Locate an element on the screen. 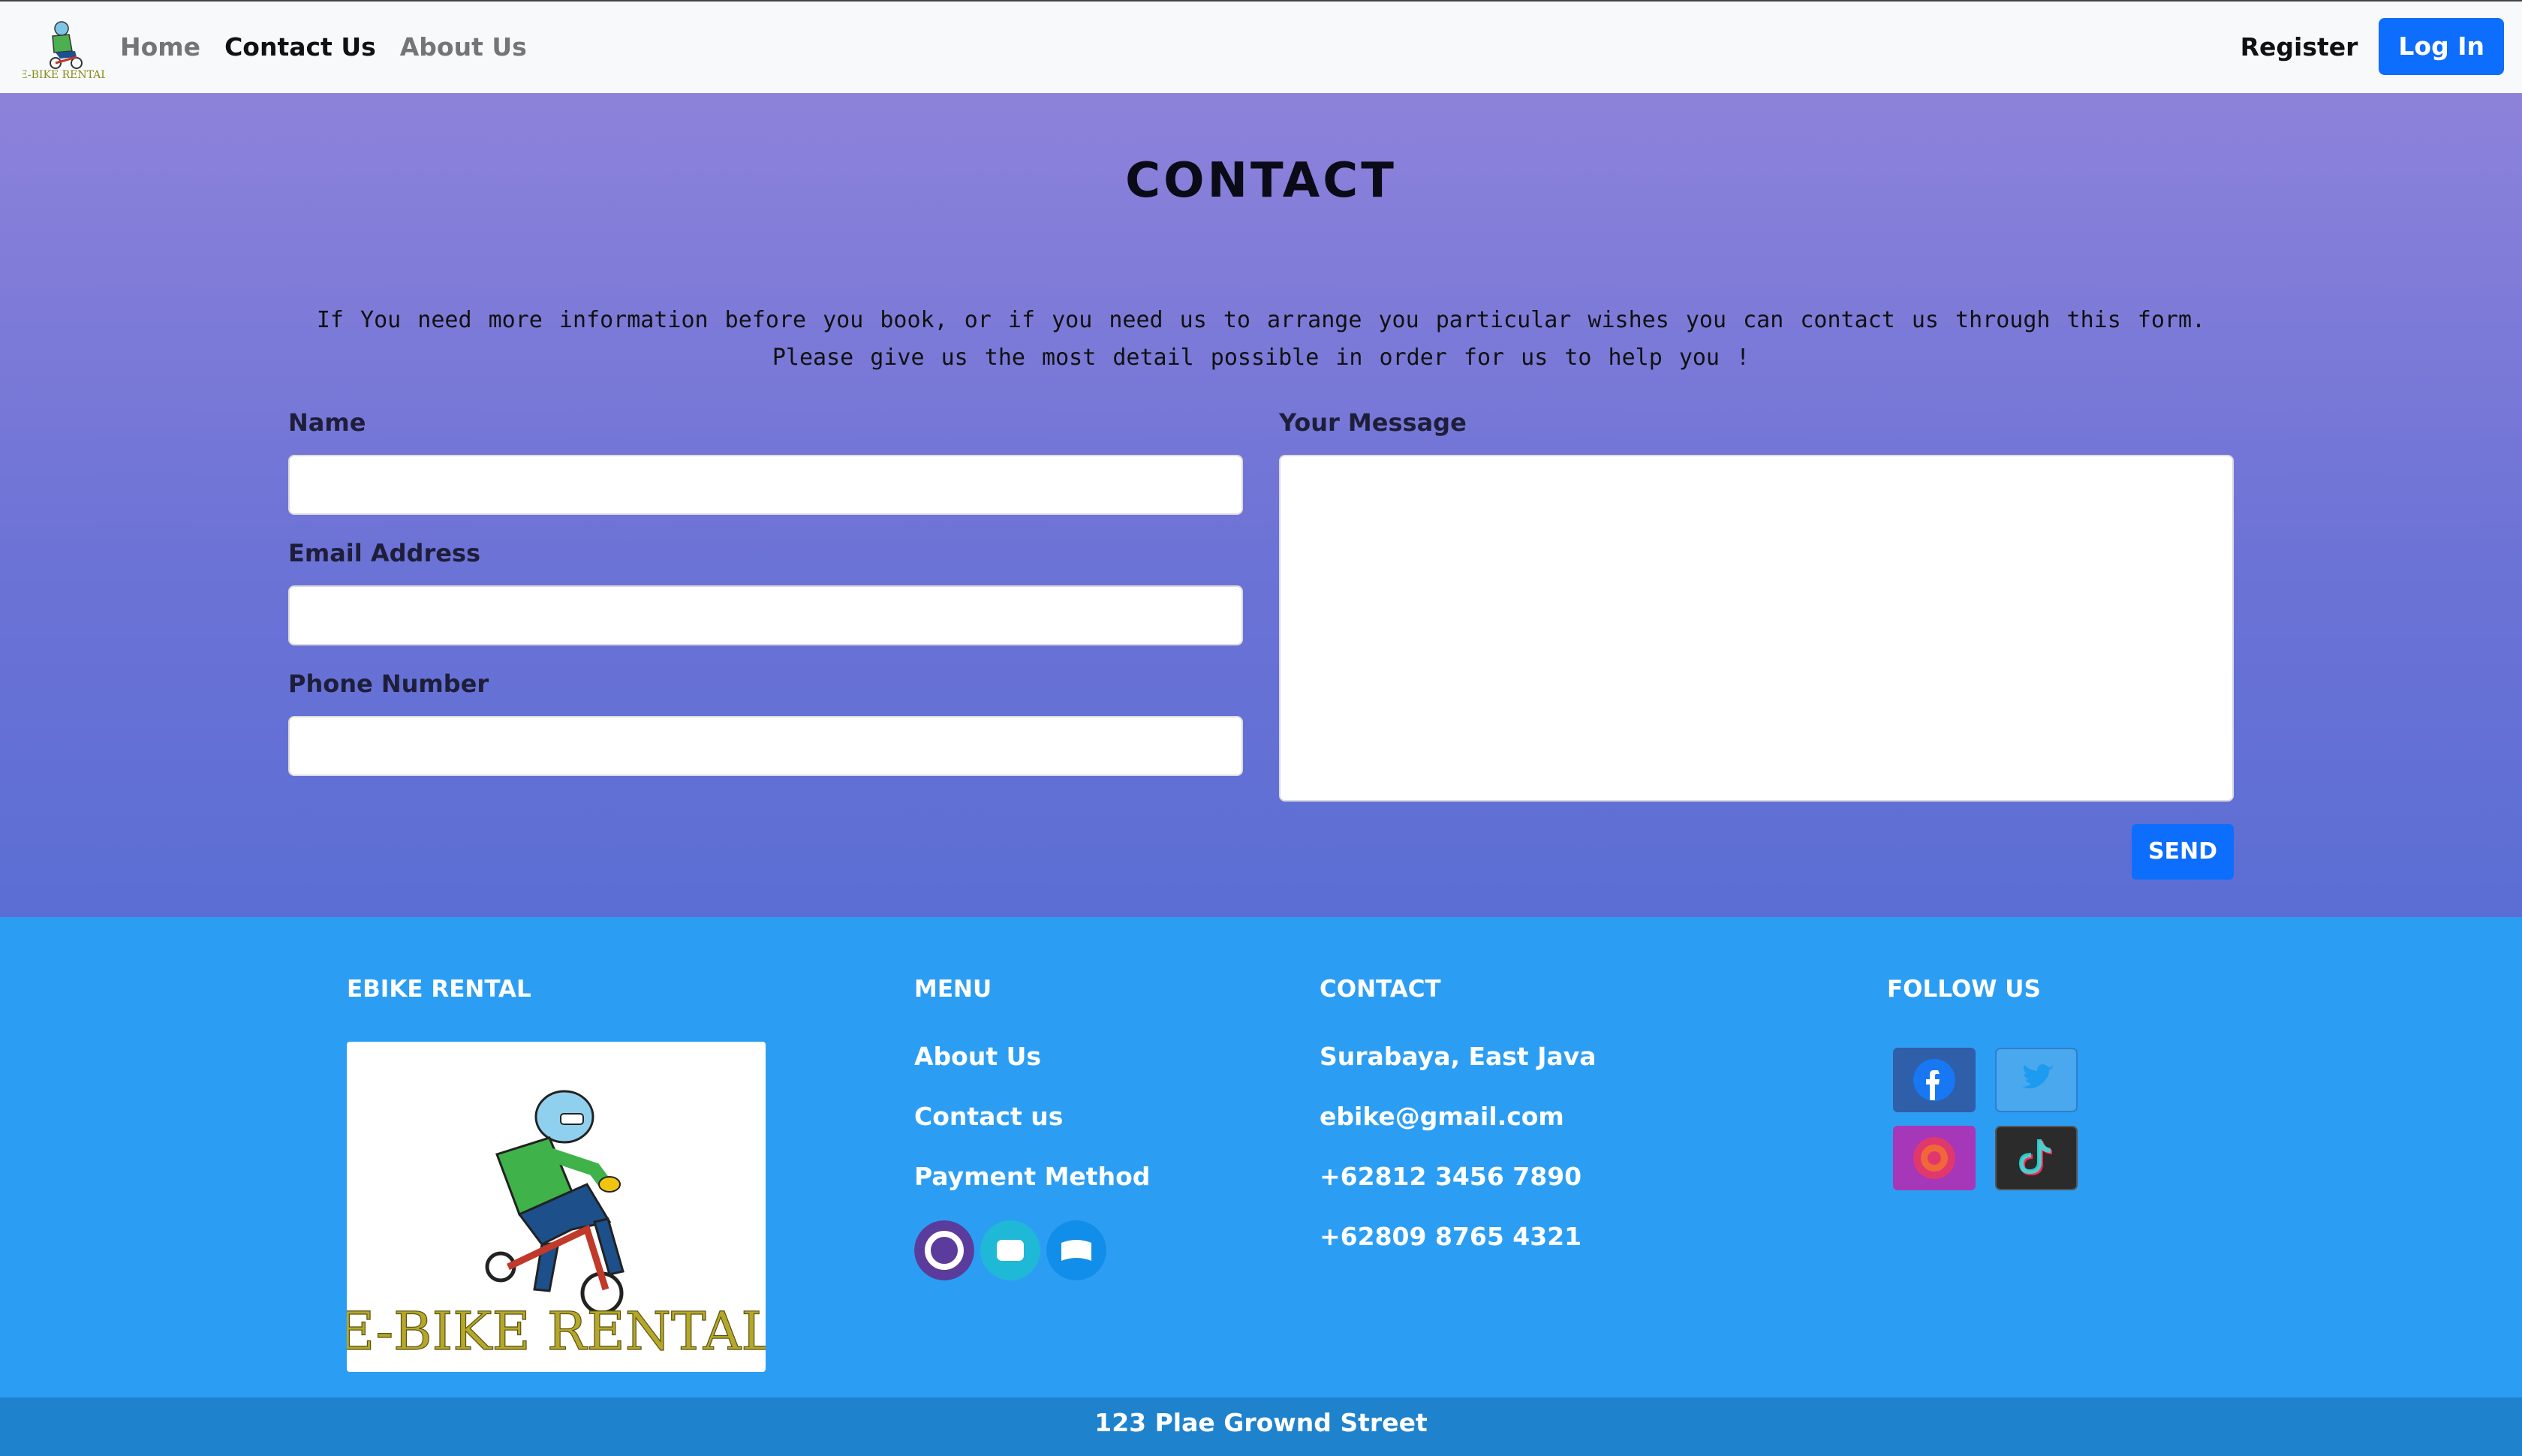 The height and width of the screenshot is (1456, 2522). footer-address: 123 Plae Grownd Street is located at coordinates (1261, 1422).